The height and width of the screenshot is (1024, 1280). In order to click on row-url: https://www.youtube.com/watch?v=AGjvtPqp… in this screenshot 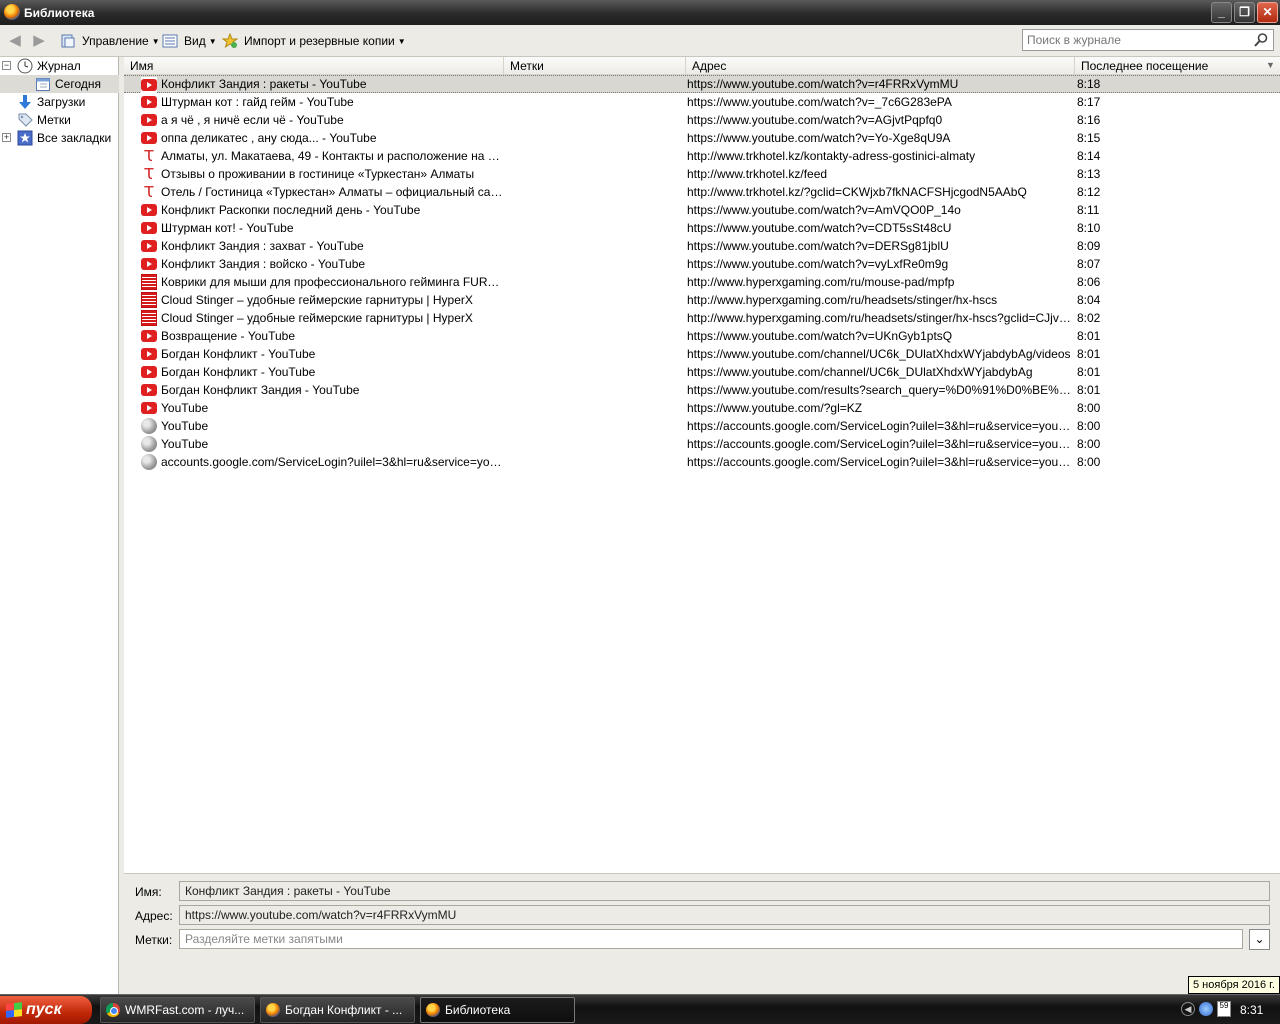, I will do `click(815, 120)`.